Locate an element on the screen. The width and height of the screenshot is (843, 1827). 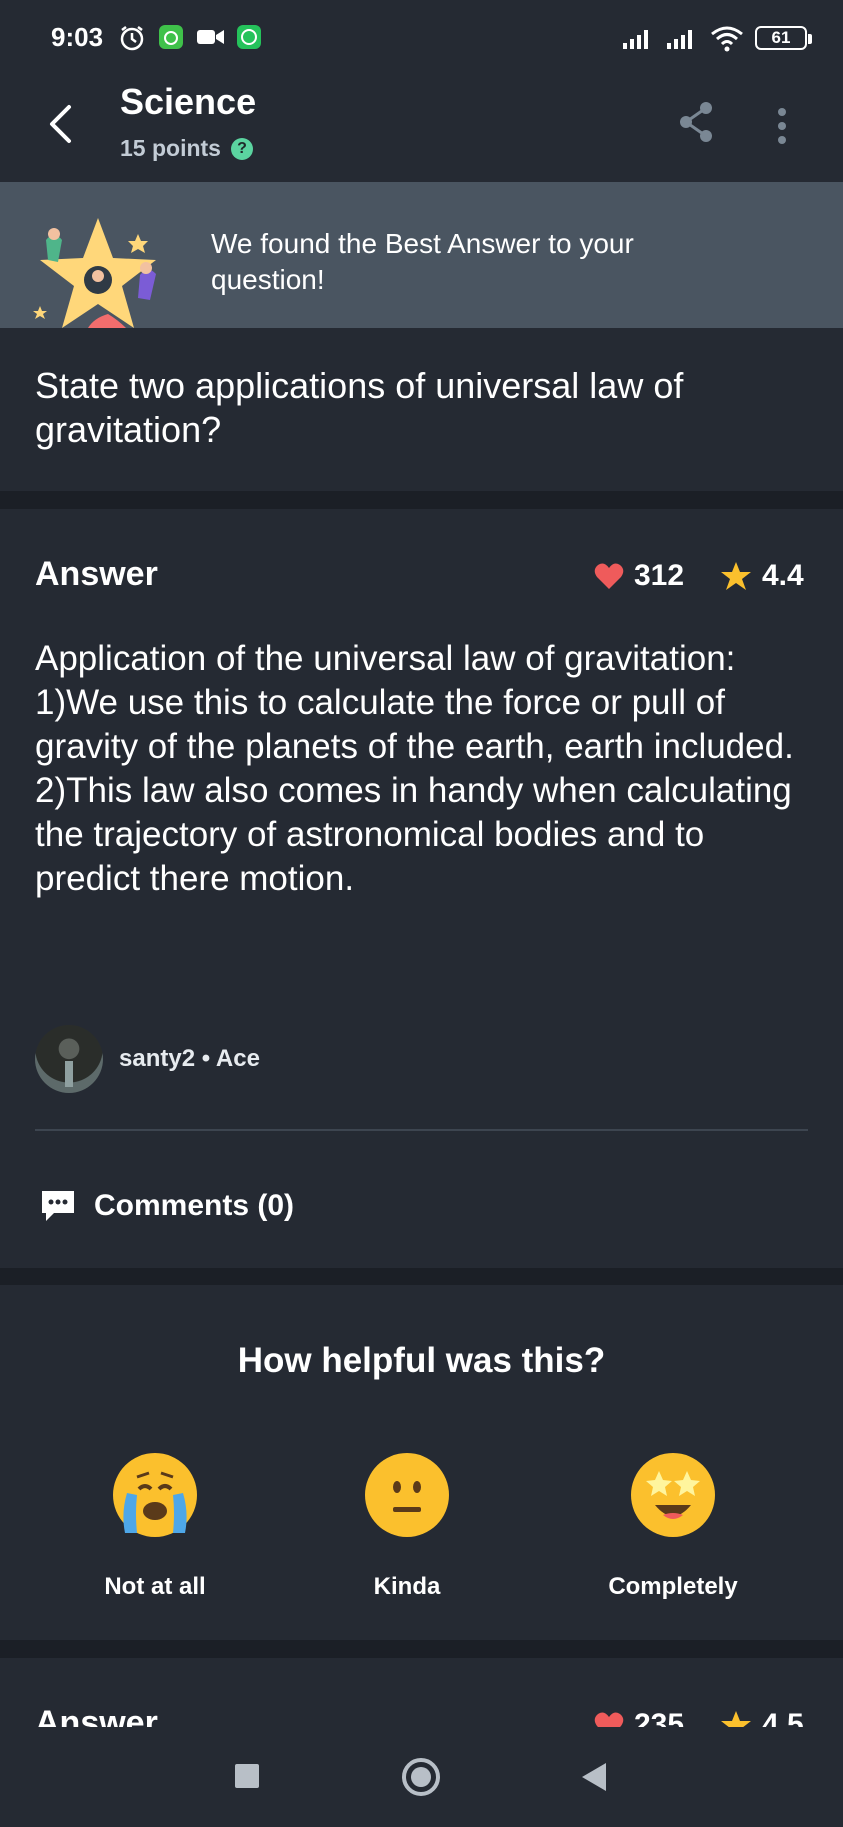
status-bar: 9:03 61 is located at coordinates (421, 38).